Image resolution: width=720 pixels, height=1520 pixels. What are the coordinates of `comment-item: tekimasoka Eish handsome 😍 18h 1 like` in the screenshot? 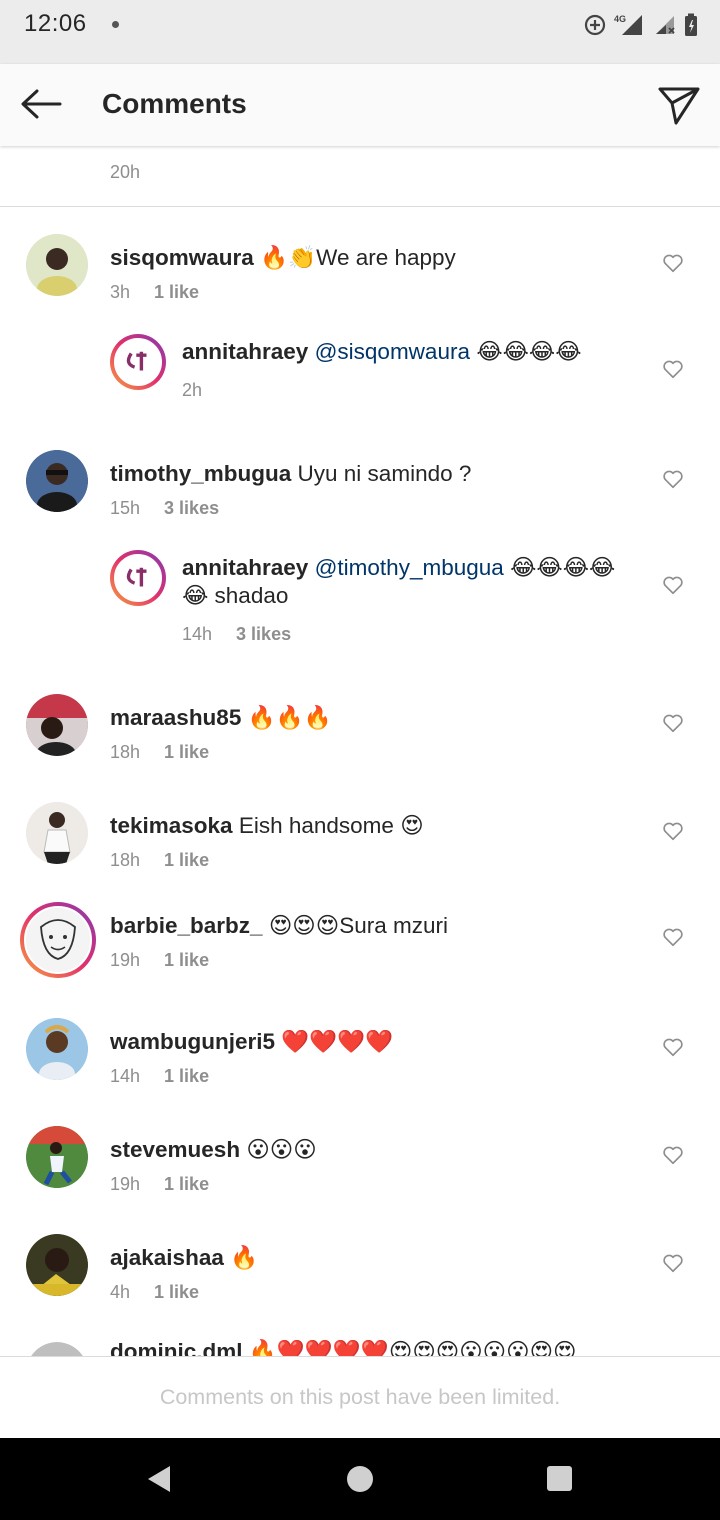 It's located at (360, 857).